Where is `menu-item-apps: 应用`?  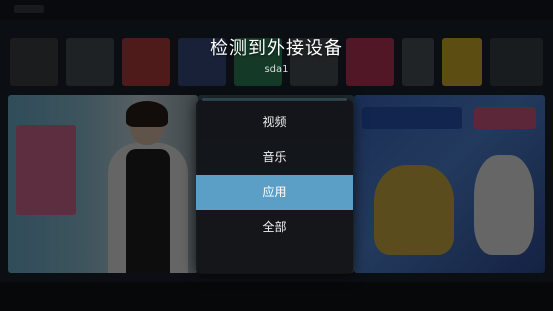
menu-item-apps: 应用 is located at coordinates (274, 192).